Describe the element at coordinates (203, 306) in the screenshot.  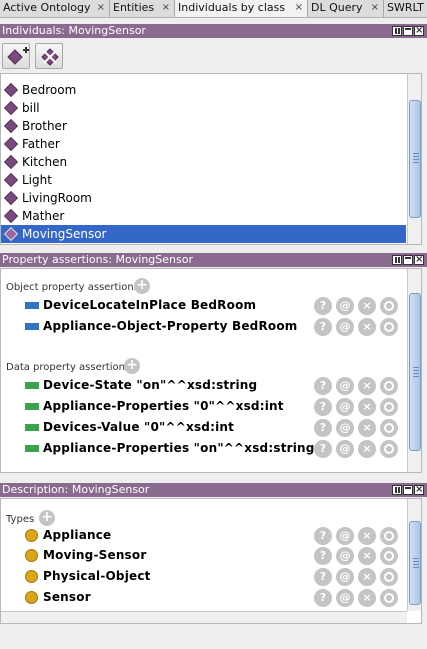
I see `object-property-row: DeviceLocateInPlace BedRoom ? @ ×` at that location.